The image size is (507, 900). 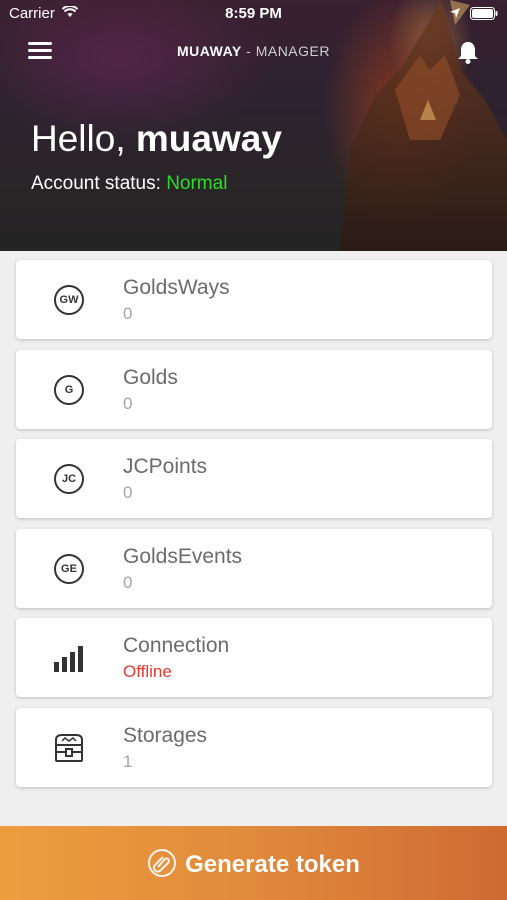 What do you see at coordinates (183, 556) in the screenshot?
I see `card-label: GoldsEvents` at bounding box center [183, 556].